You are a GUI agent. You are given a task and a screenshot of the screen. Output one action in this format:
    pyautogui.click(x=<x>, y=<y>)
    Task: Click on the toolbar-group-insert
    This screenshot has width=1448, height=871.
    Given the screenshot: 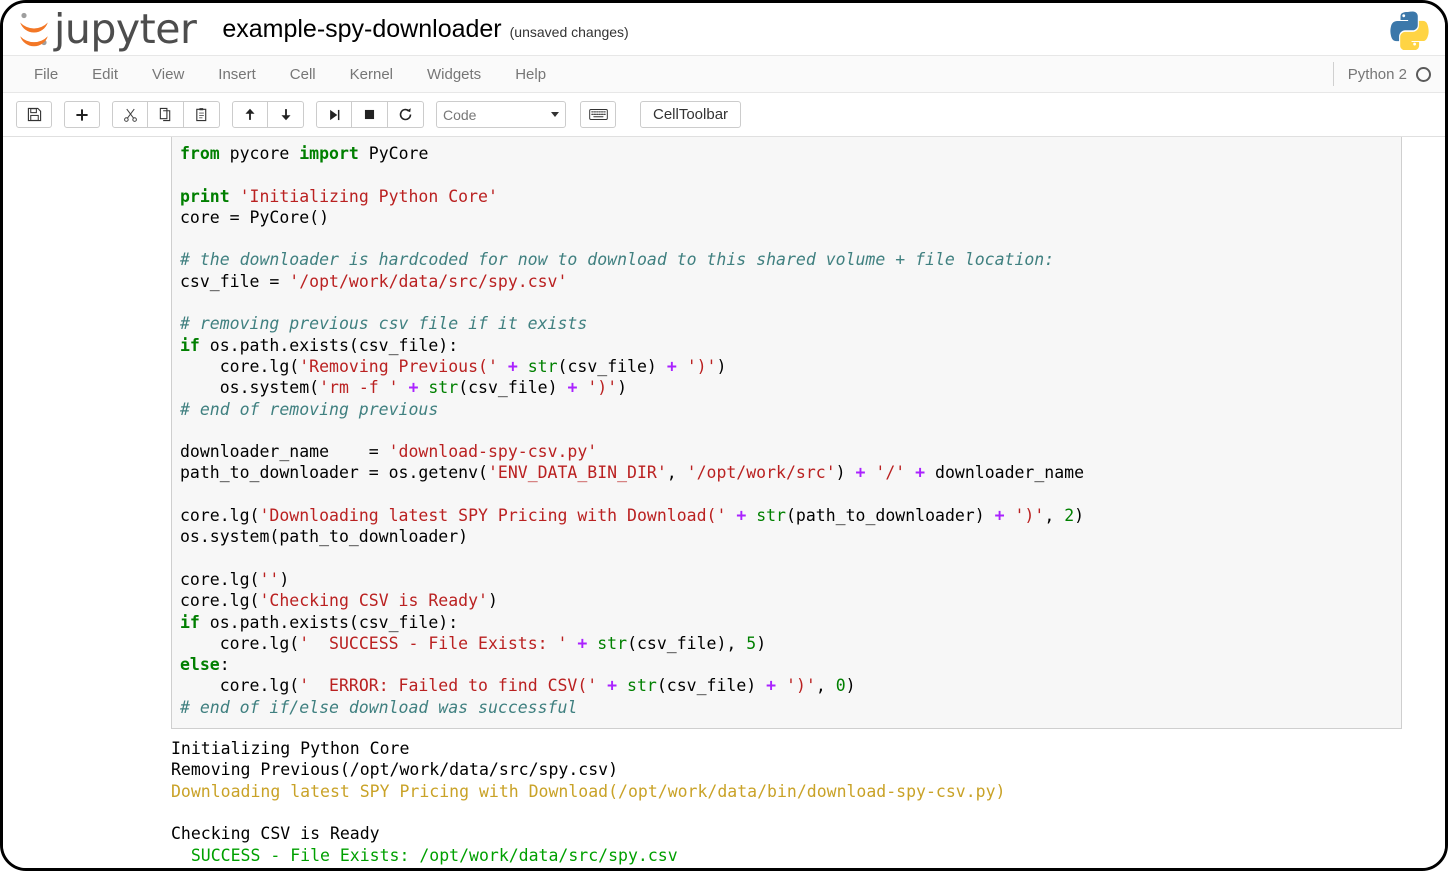 What is the action you would take?
    pyautogui.click(x=82, y=114)
    